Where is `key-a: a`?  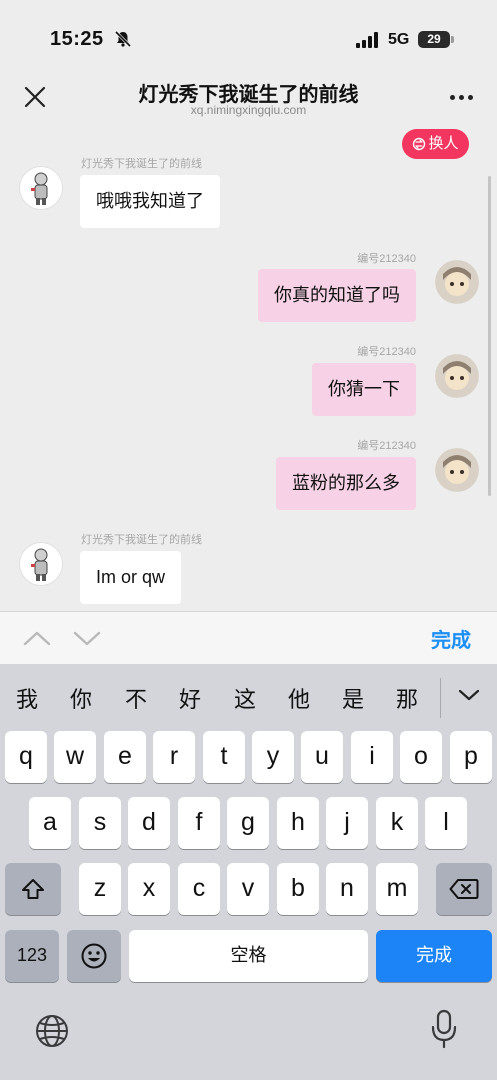 key-a: a is located at coordinates (50, 823).